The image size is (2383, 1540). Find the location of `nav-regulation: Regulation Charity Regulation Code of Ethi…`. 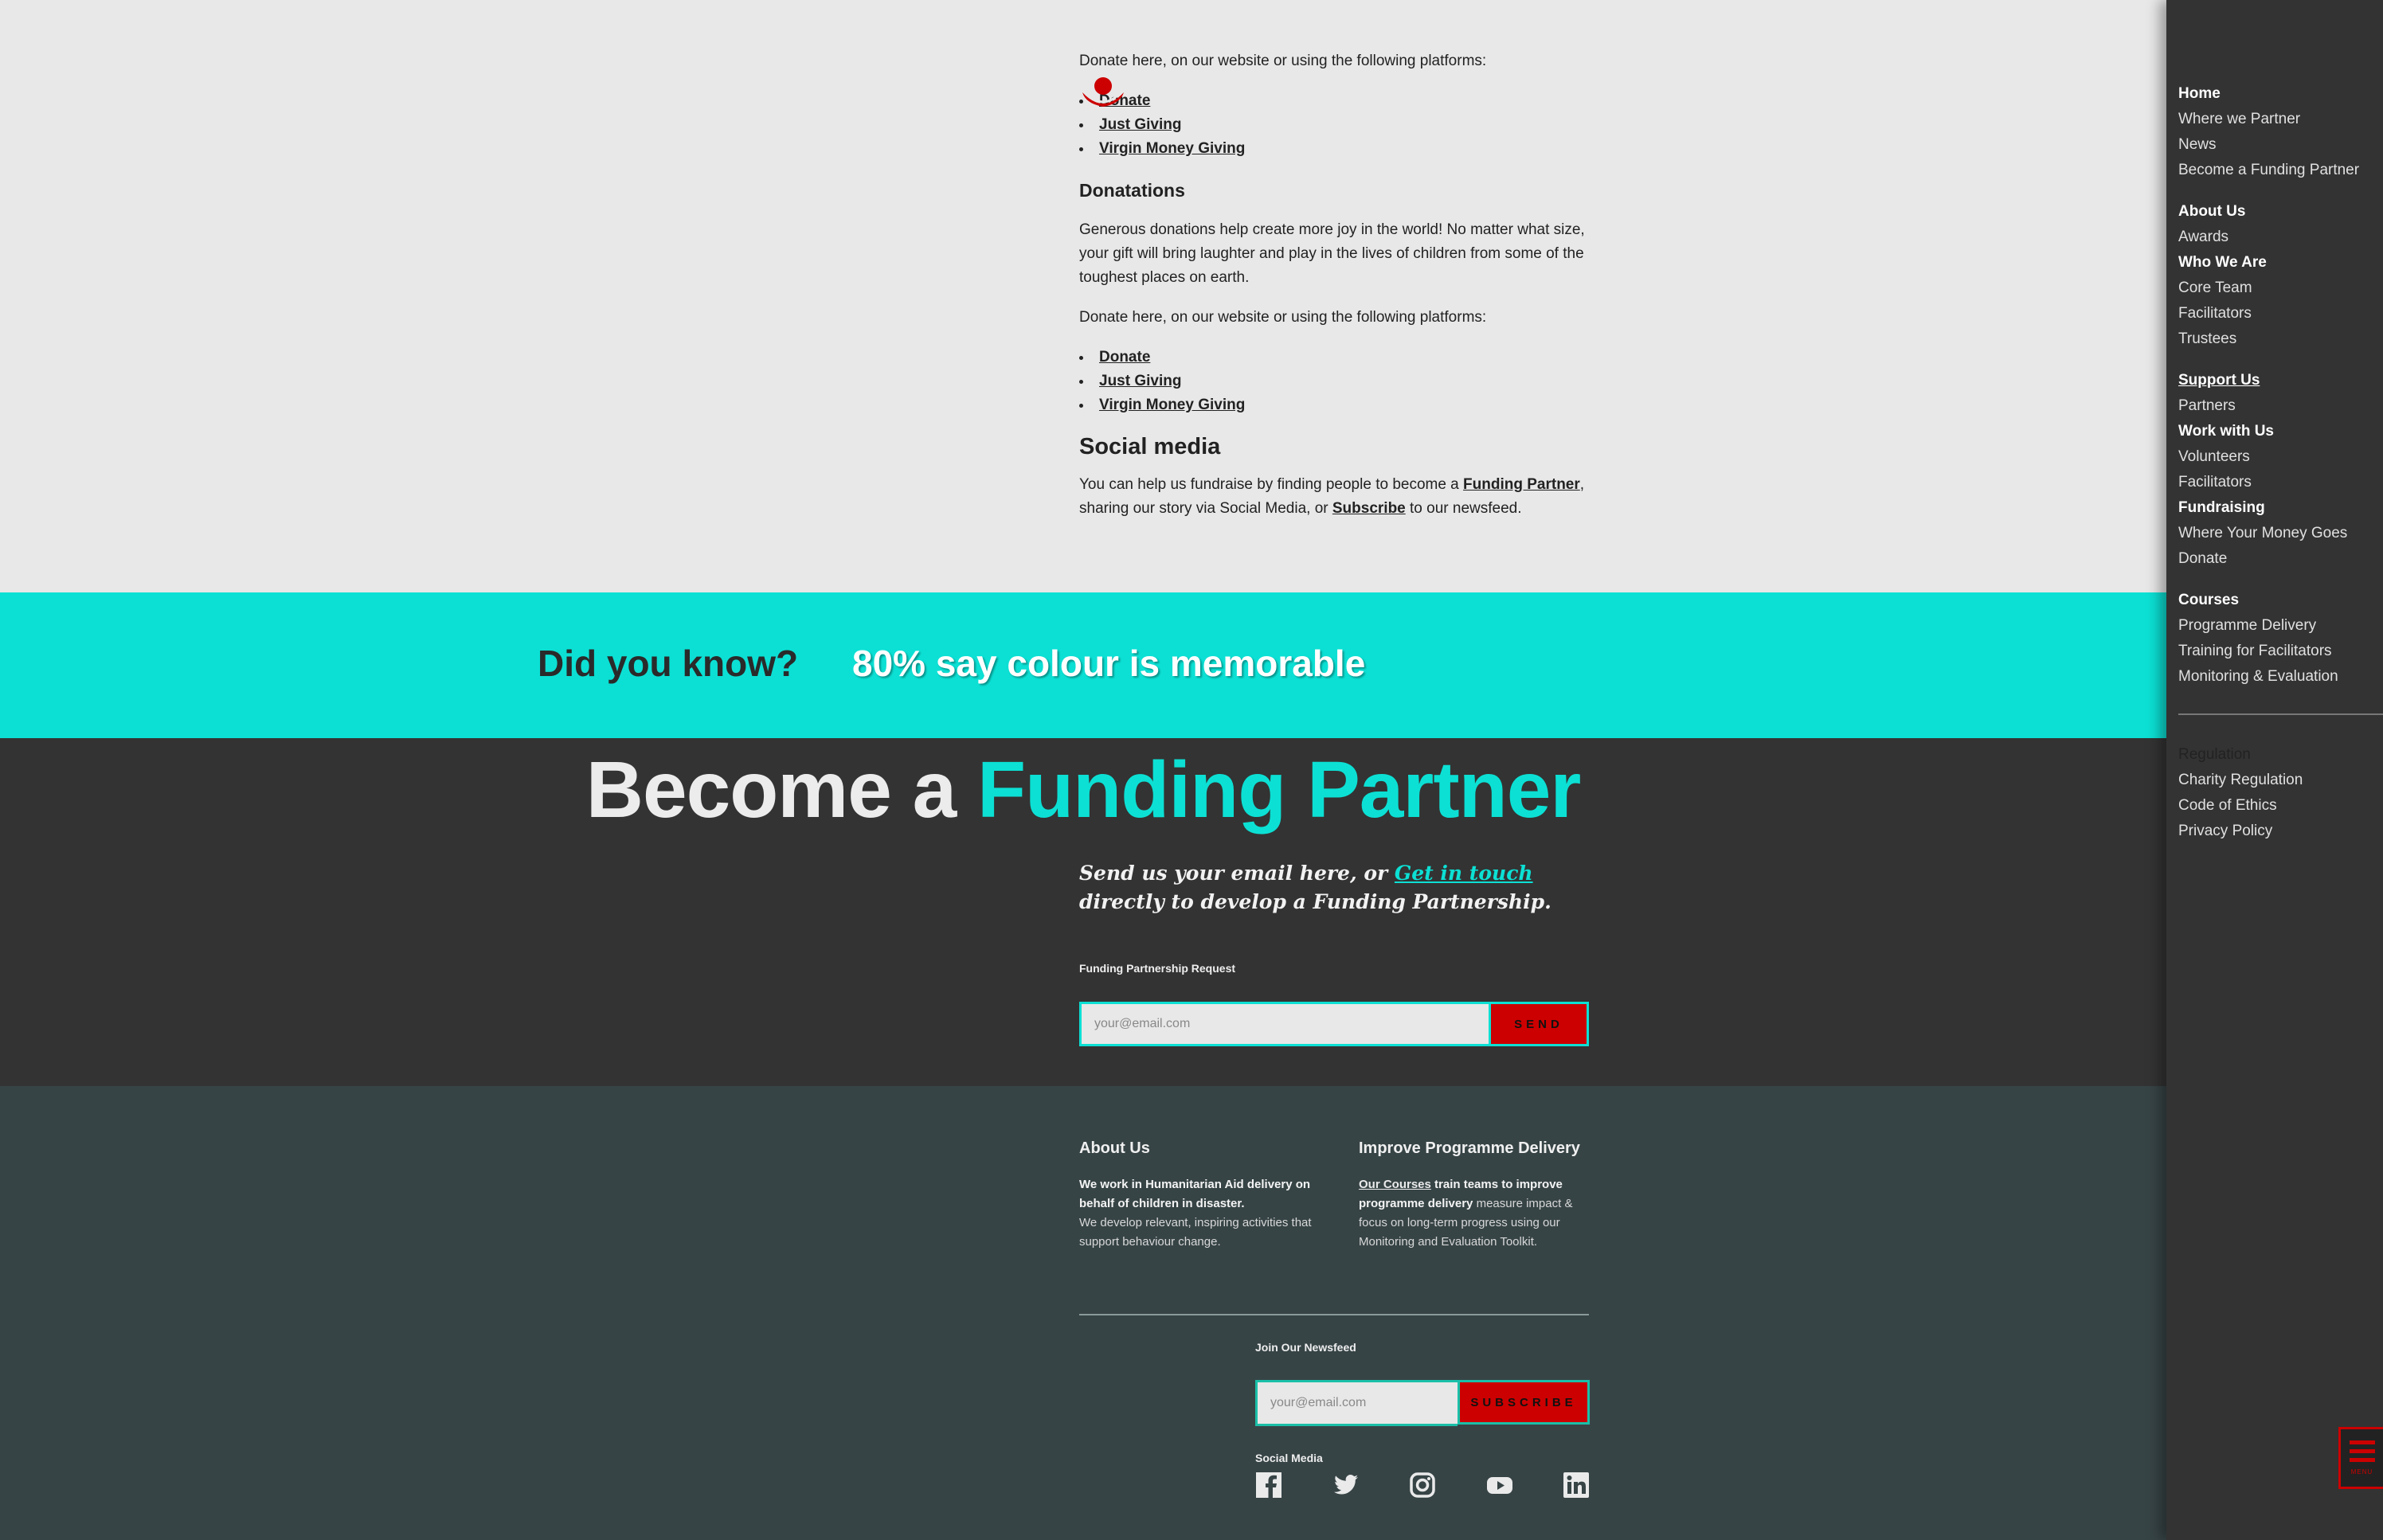

nav-regulation: Regulation Charity Regulation Code of Ethi… is located at coordinates (2277, 793).